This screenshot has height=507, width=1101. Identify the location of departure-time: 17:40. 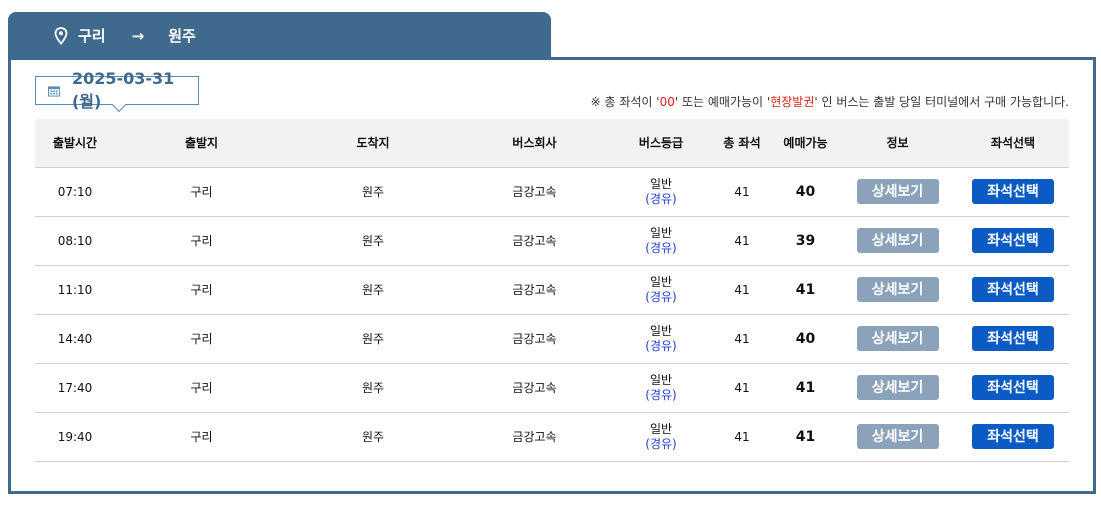
(75, 388).